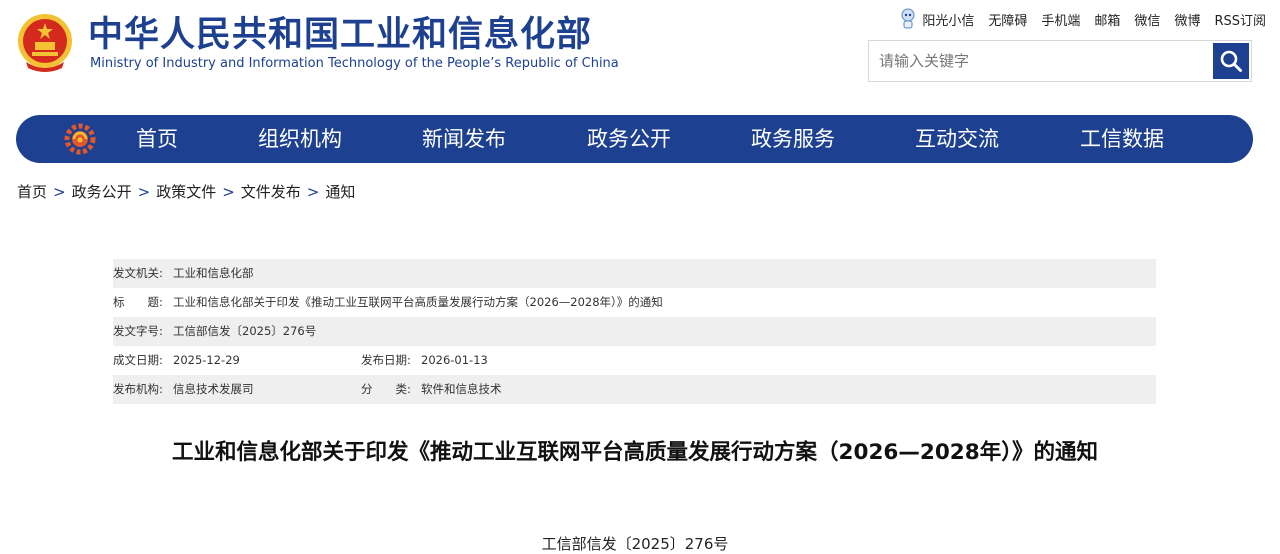  What do you see at coordinates (245, 331) in the screenshot?
I see `meta-docno: 工信部信发〔2025〕276号` at bounding box center [245, 331].